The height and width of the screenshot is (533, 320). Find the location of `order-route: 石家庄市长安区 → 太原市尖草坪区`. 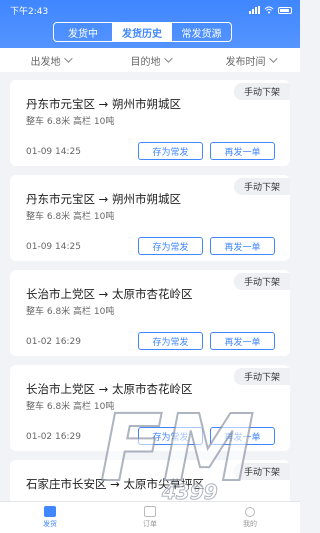

order-route: 石家庄市长安区 → 太原市尖草坪区 is located at coordinates (115, 484).